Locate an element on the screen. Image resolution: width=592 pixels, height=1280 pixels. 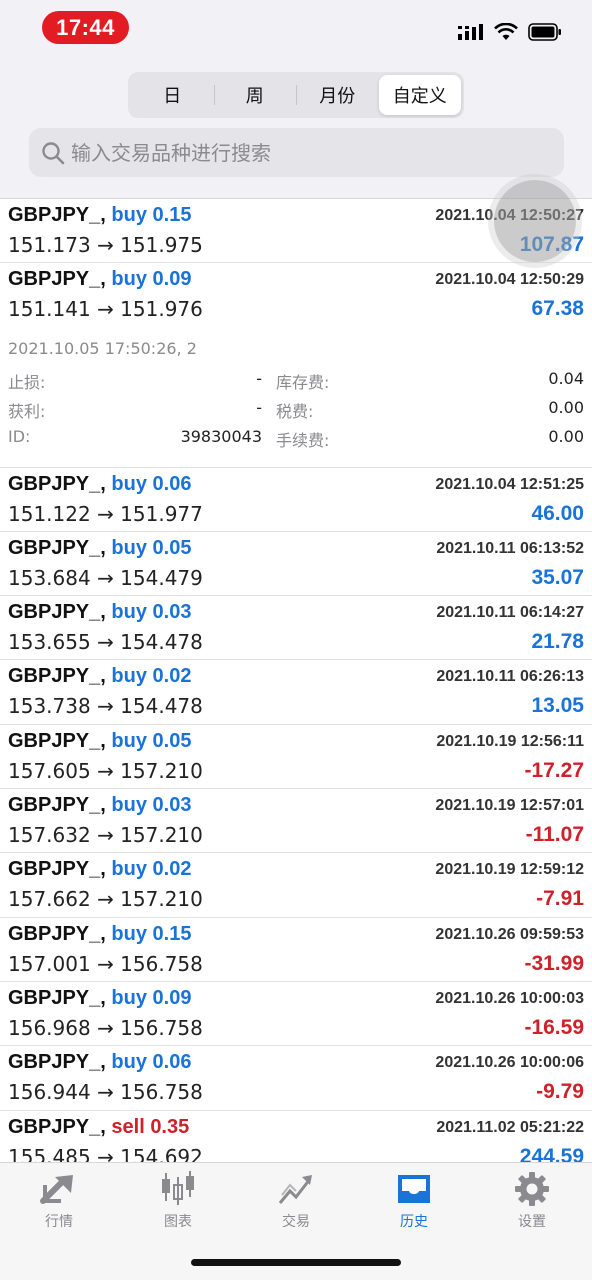
trade-side: buy 0.02 is located at coordinates (151, 869).